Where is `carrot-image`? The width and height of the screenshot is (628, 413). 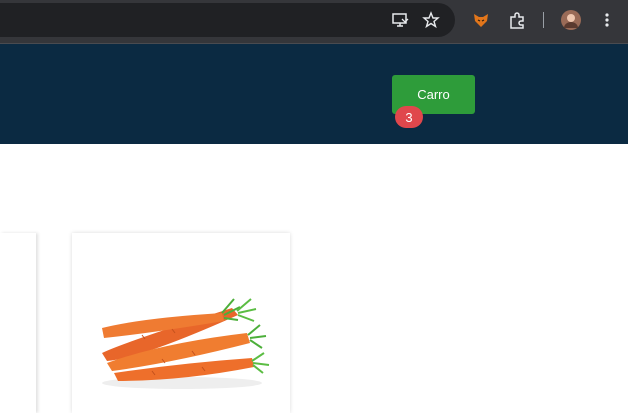
carrot-image is located at coordinates (186, 343).